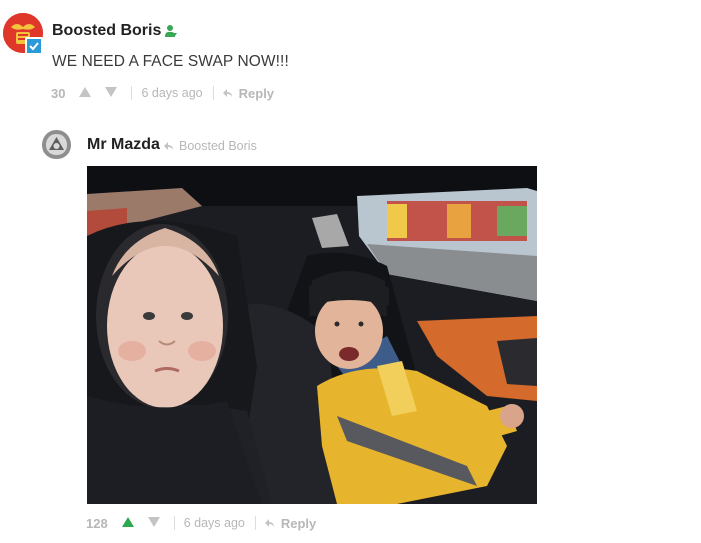  I want to click on rotary-engine-logo-icon, so click(56, 144).